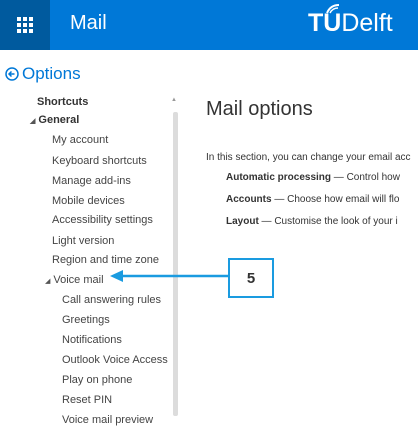 The image size is (418, 426). Describe the element at coordinates (242, 221) in the screenshot. I see `bullet-term: Layout` at that location.